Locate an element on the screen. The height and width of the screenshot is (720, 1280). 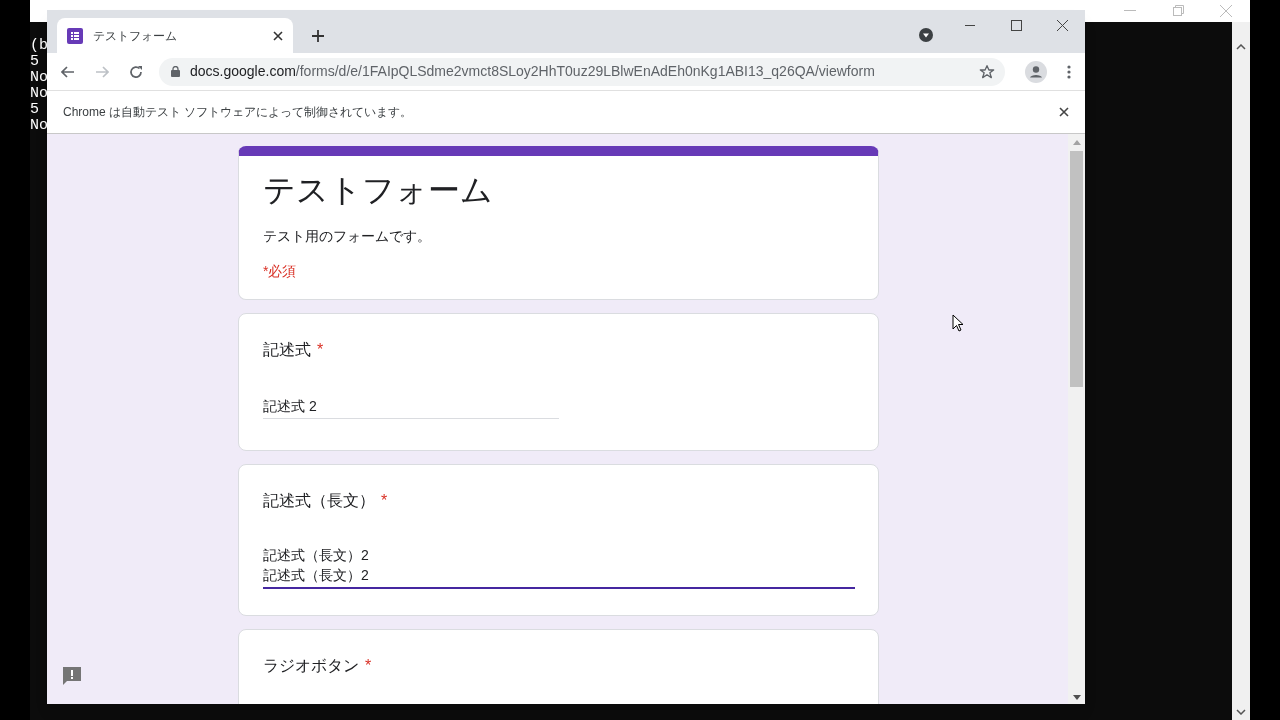
maximize-icon is located at coordinates (1016, 25).